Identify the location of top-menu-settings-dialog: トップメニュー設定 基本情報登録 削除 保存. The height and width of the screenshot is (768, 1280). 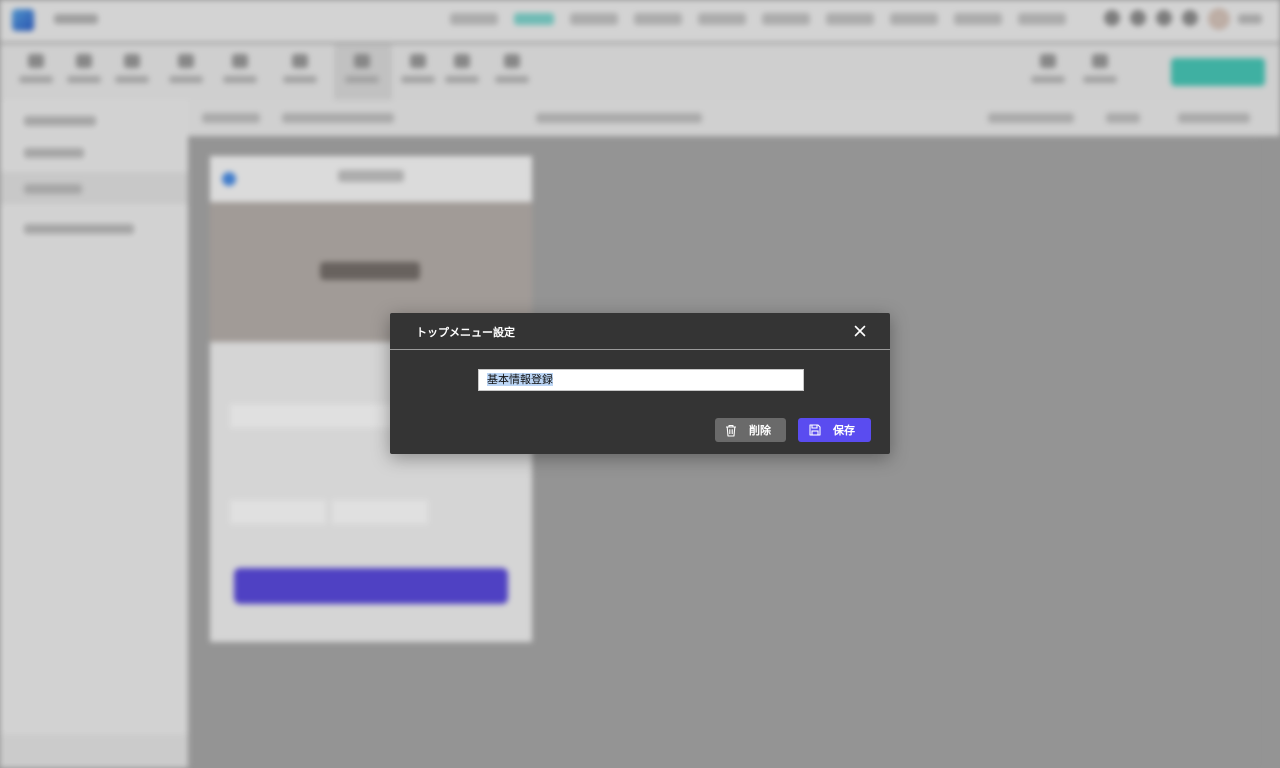
(640, 383).